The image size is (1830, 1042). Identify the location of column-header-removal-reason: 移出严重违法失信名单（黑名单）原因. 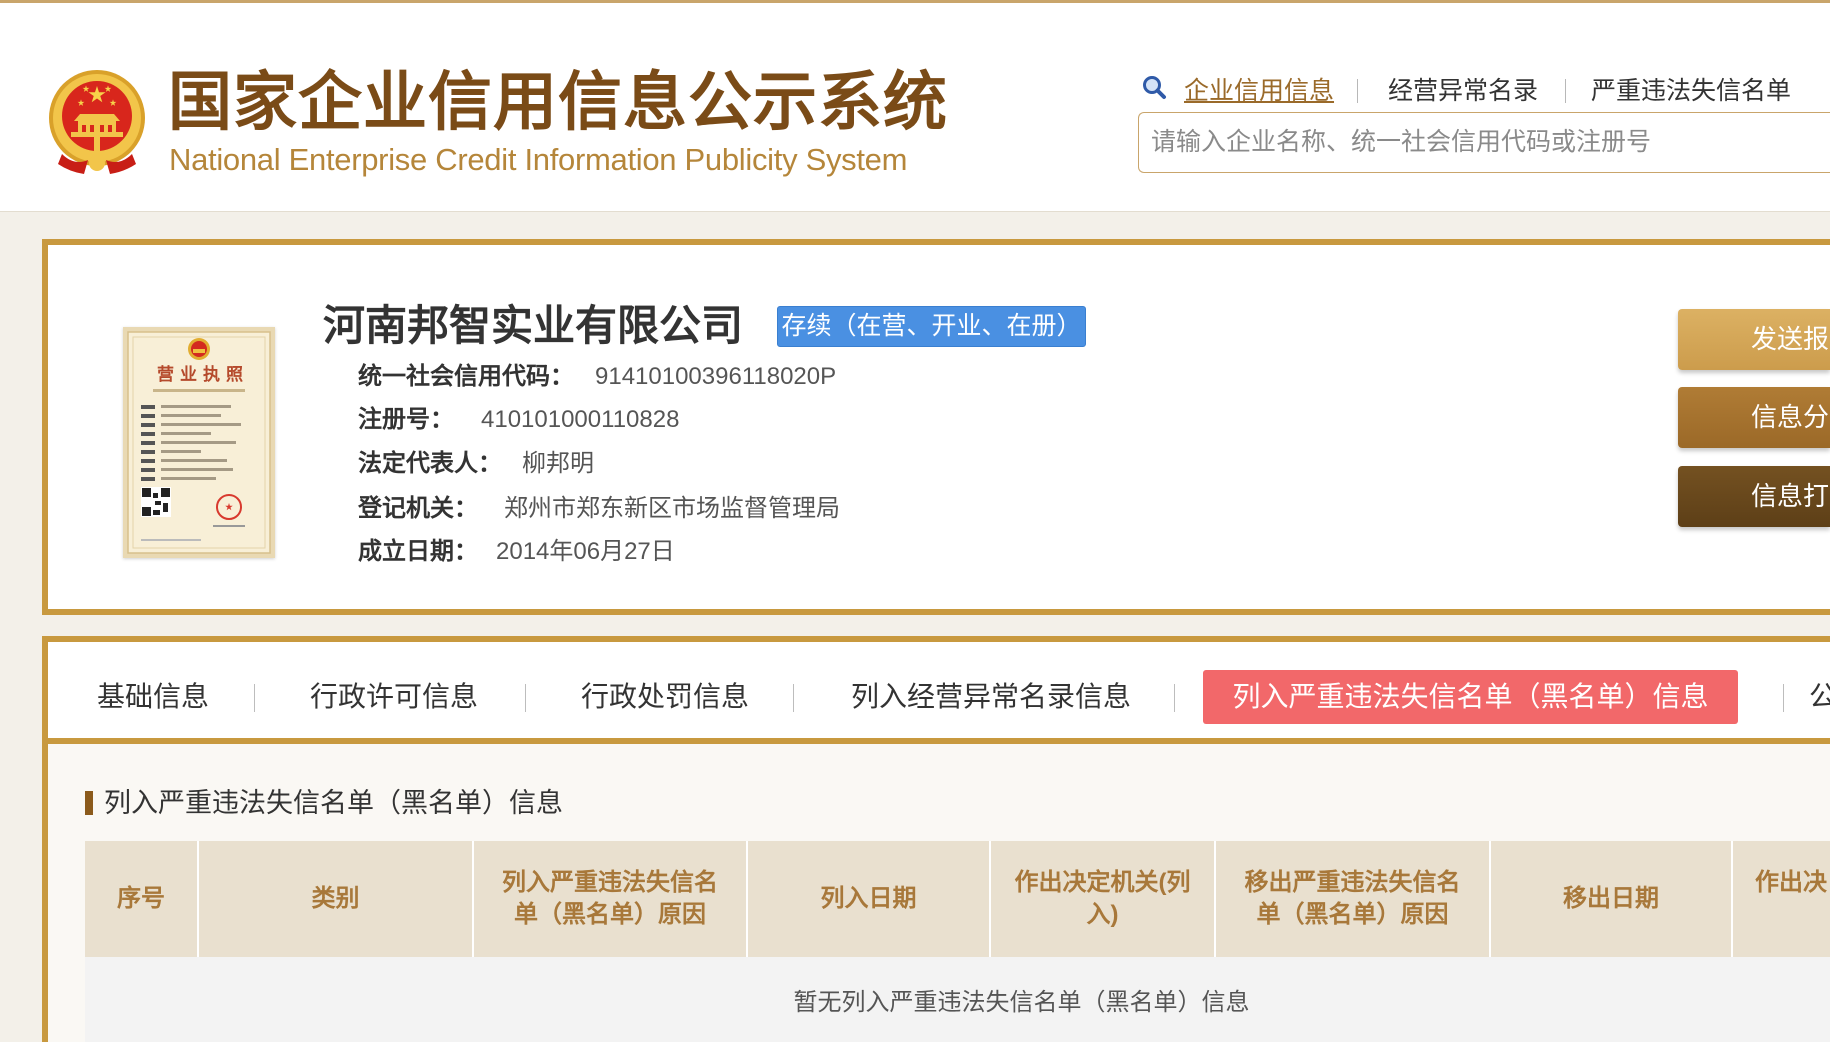
(1353, 899).